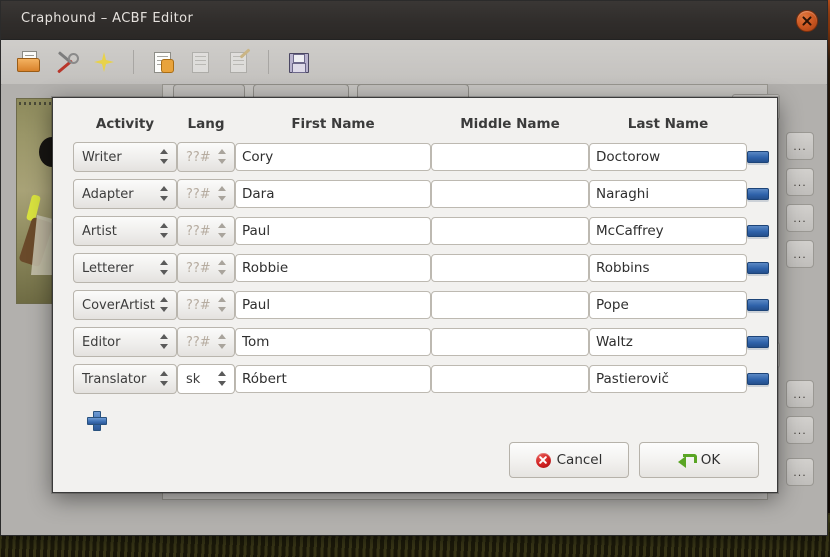  Describe the element at coordinates (298, 62) in the screenshot. I see `floppy-save-icon` at that location.